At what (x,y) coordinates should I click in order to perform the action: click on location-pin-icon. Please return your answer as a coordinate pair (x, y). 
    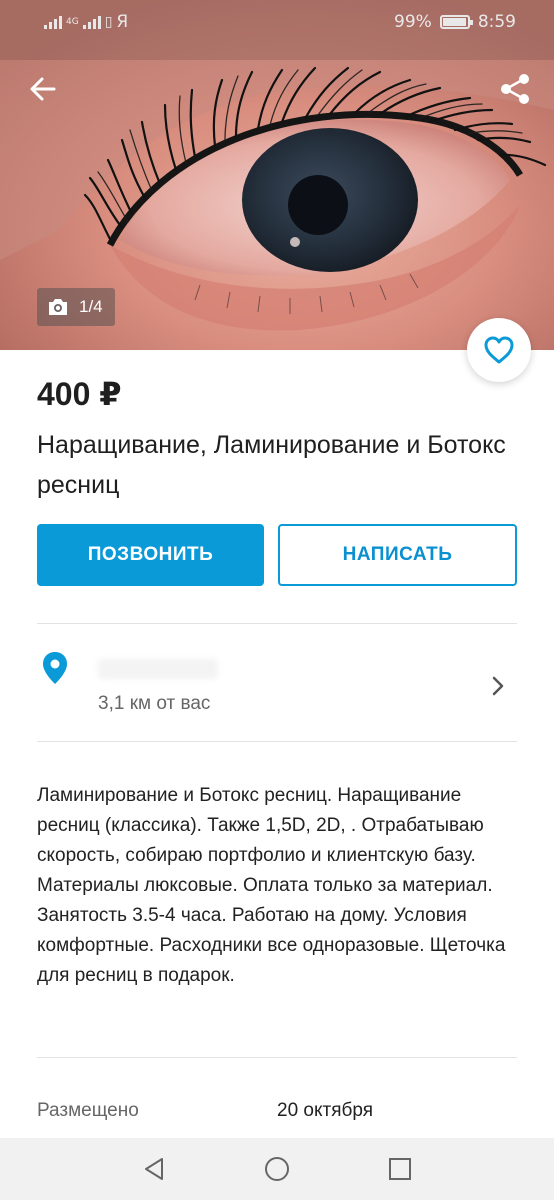
    Looking at the image, I should click on (55, 668).